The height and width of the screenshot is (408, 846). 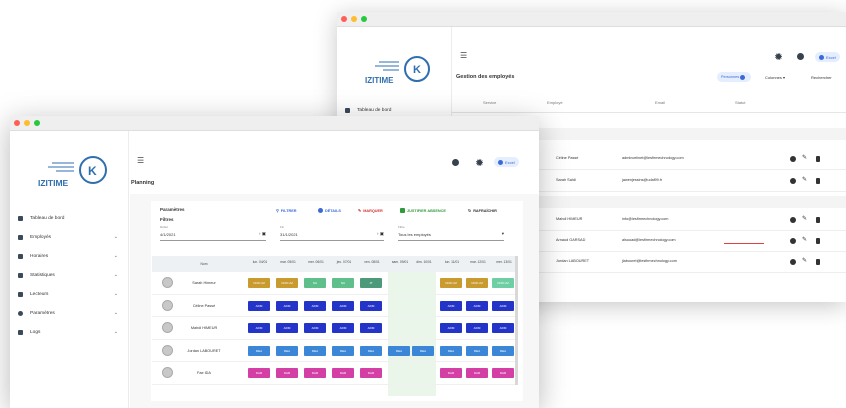 I want to click on planning-row: Mahdi HIMEUR ADM ADM ADM ADM ADM ADM ADM ADM, so click(x=335, y=328).